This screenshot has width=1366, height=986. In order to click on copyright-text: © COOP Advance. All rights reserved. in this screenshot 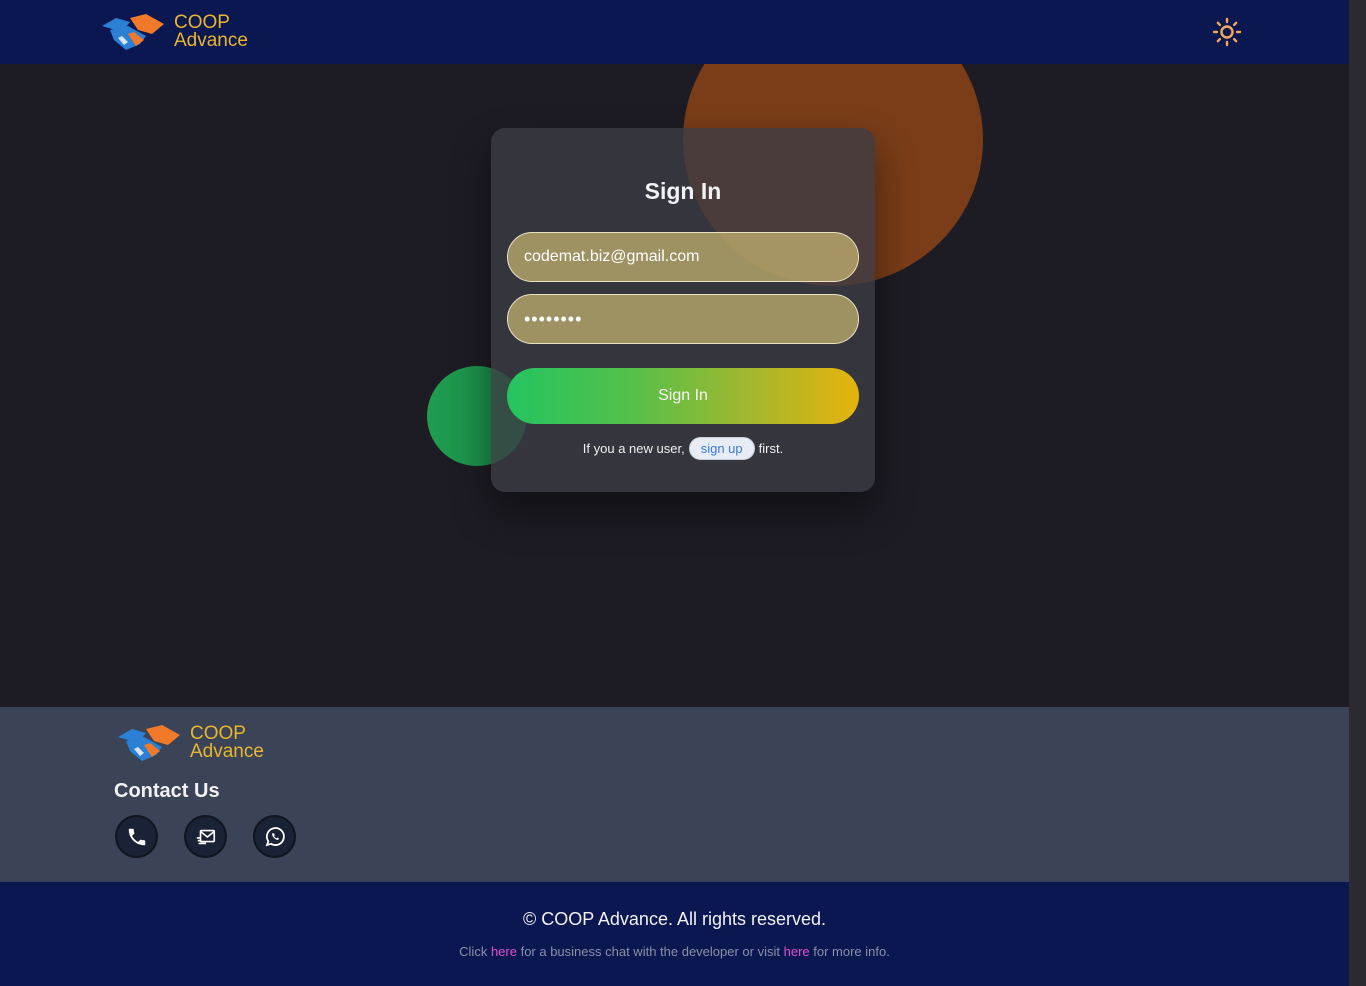, I will do `click(674, 919)`.